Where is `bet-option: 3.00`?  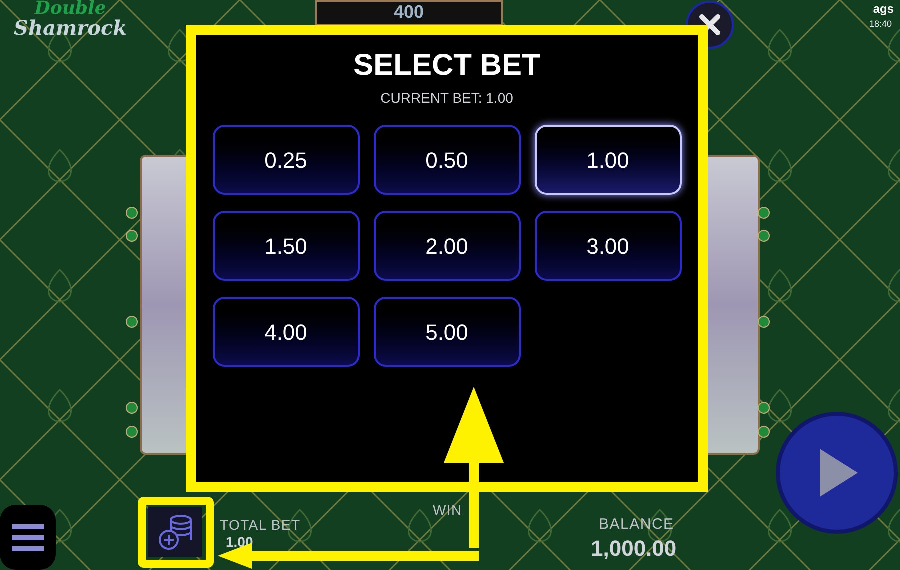 bet-option: 3.00 is located at coordinates (608, 246).